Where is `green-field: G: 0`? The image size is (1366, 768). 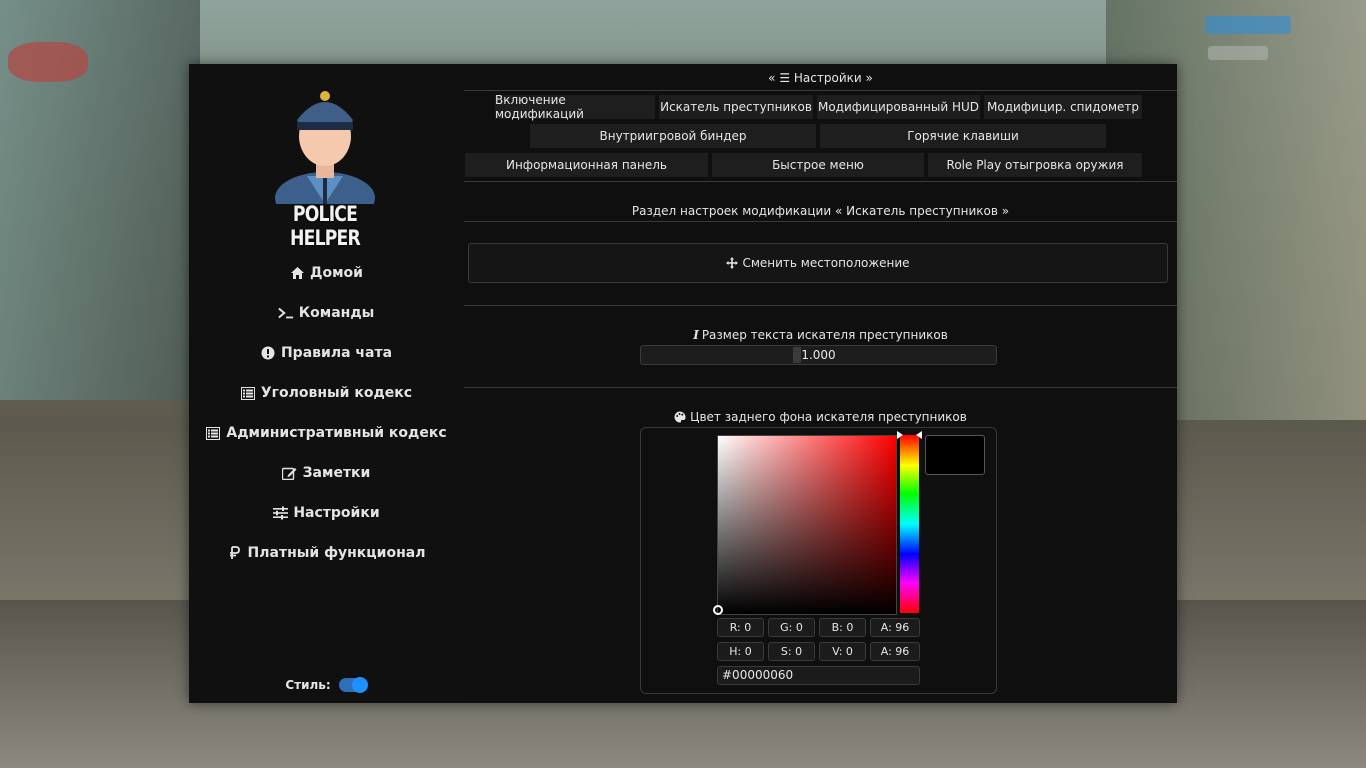 green-field: G: 0 is located at coordinates (791, 627).